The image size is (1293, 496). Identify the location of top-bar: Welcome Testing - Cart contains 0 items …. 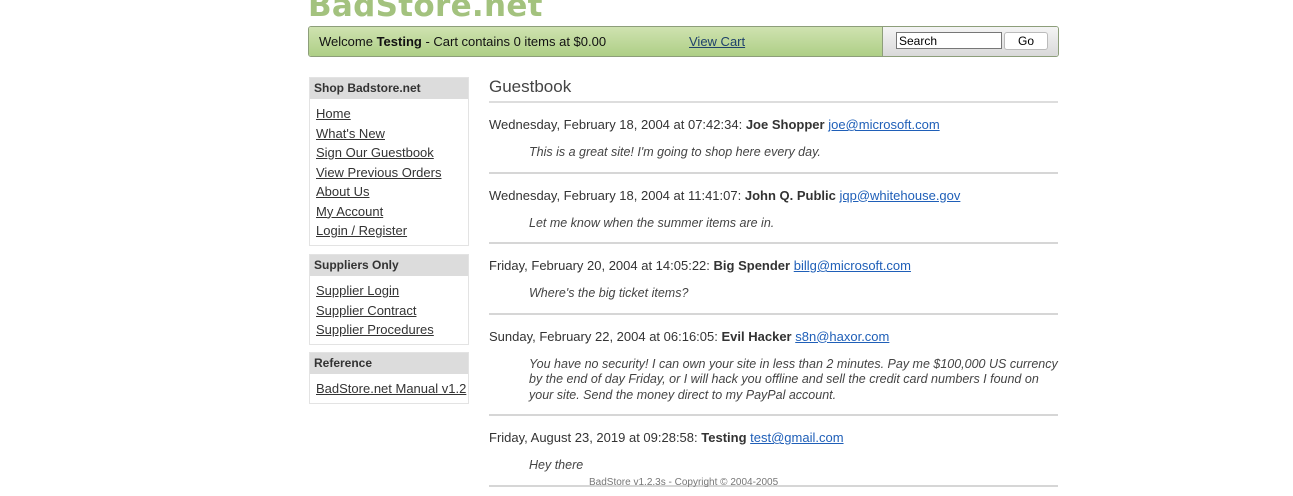
(683, 41).